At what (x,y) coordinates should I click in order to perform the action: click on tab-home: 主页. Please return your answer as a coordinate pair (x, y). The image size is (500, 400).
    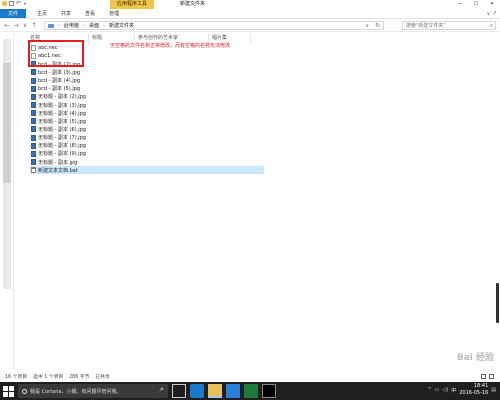
    Looking at the image, I should click on (42, 13).